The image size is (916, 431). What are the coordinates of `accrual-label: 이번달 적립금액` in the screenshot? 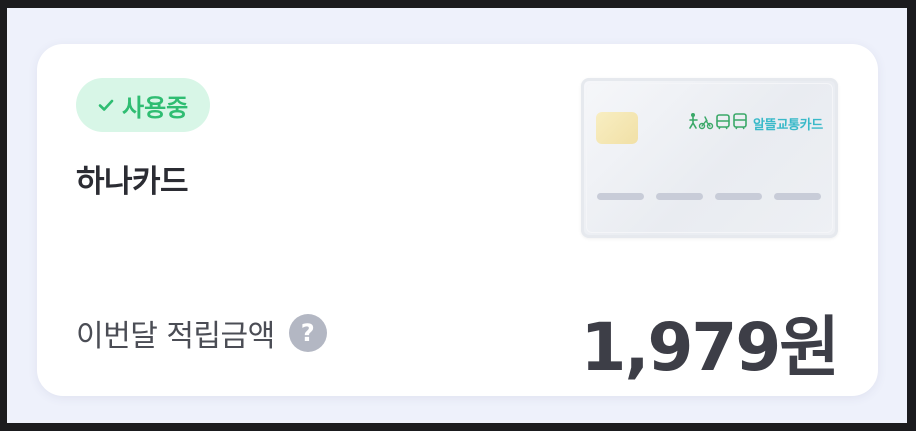 It's located at (175, 336).